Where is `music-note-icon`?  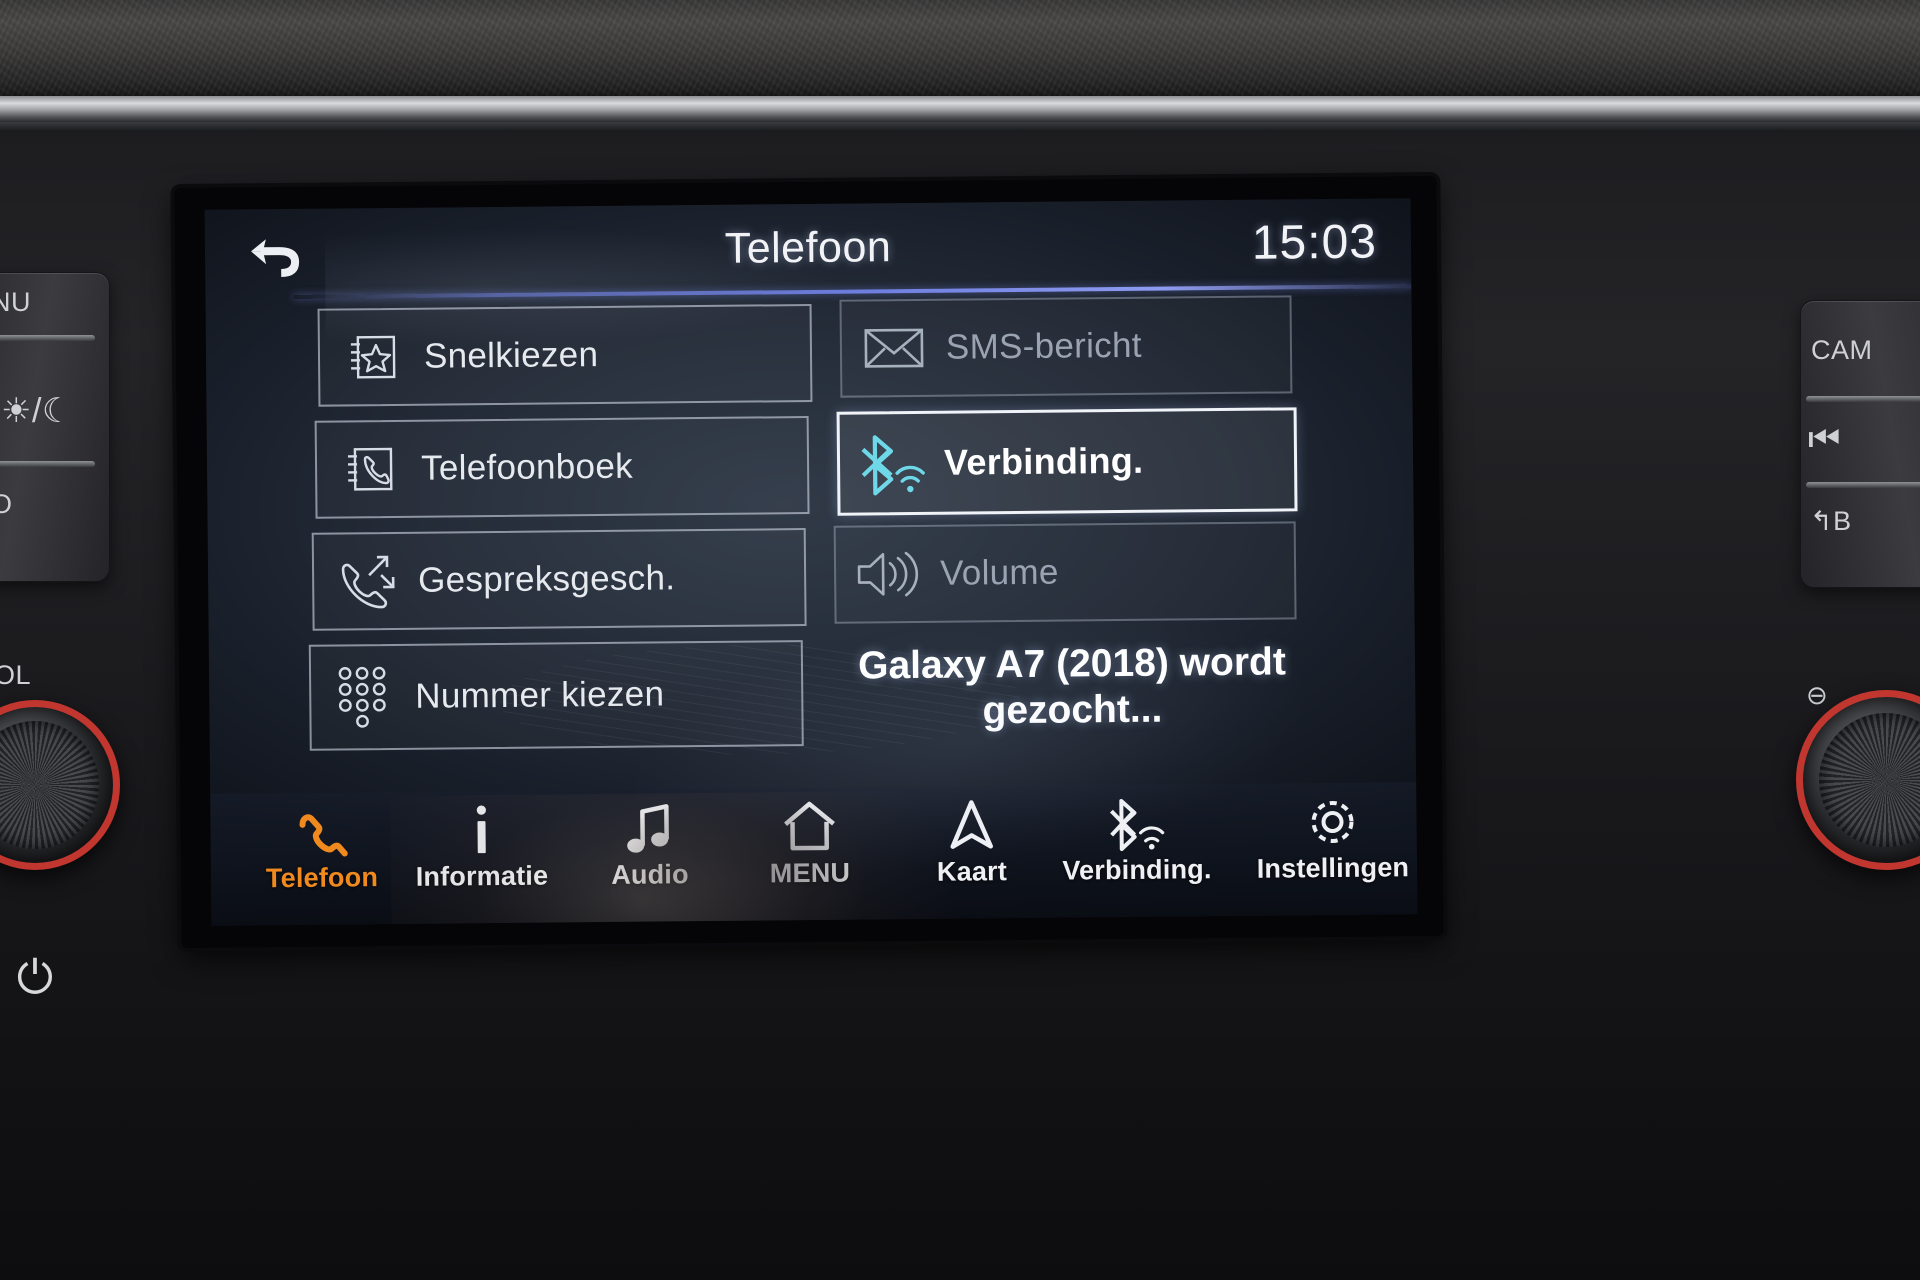
music-note-icon is located at coordinates (649, 828).